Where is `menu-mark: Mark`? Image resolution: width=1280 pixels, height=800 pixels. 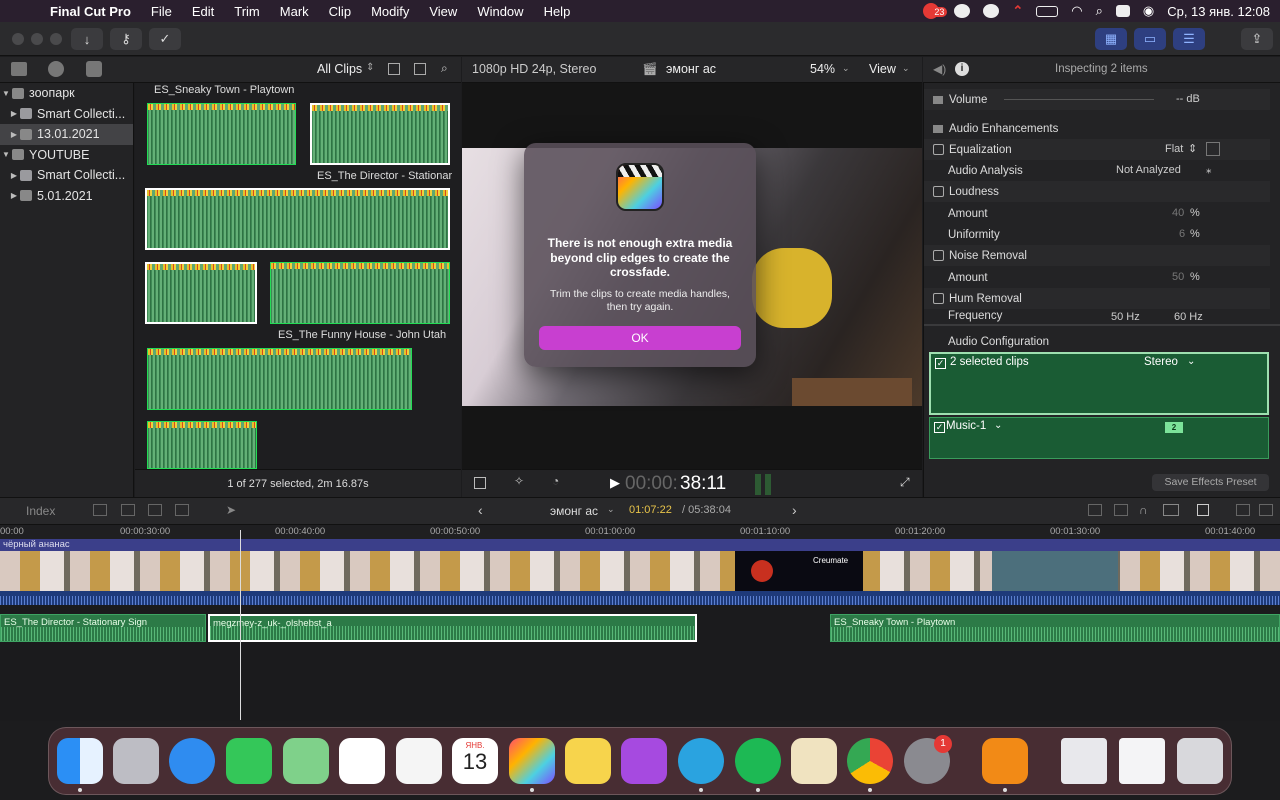 menu-mark: Mark is located at coordinates (294, 11).